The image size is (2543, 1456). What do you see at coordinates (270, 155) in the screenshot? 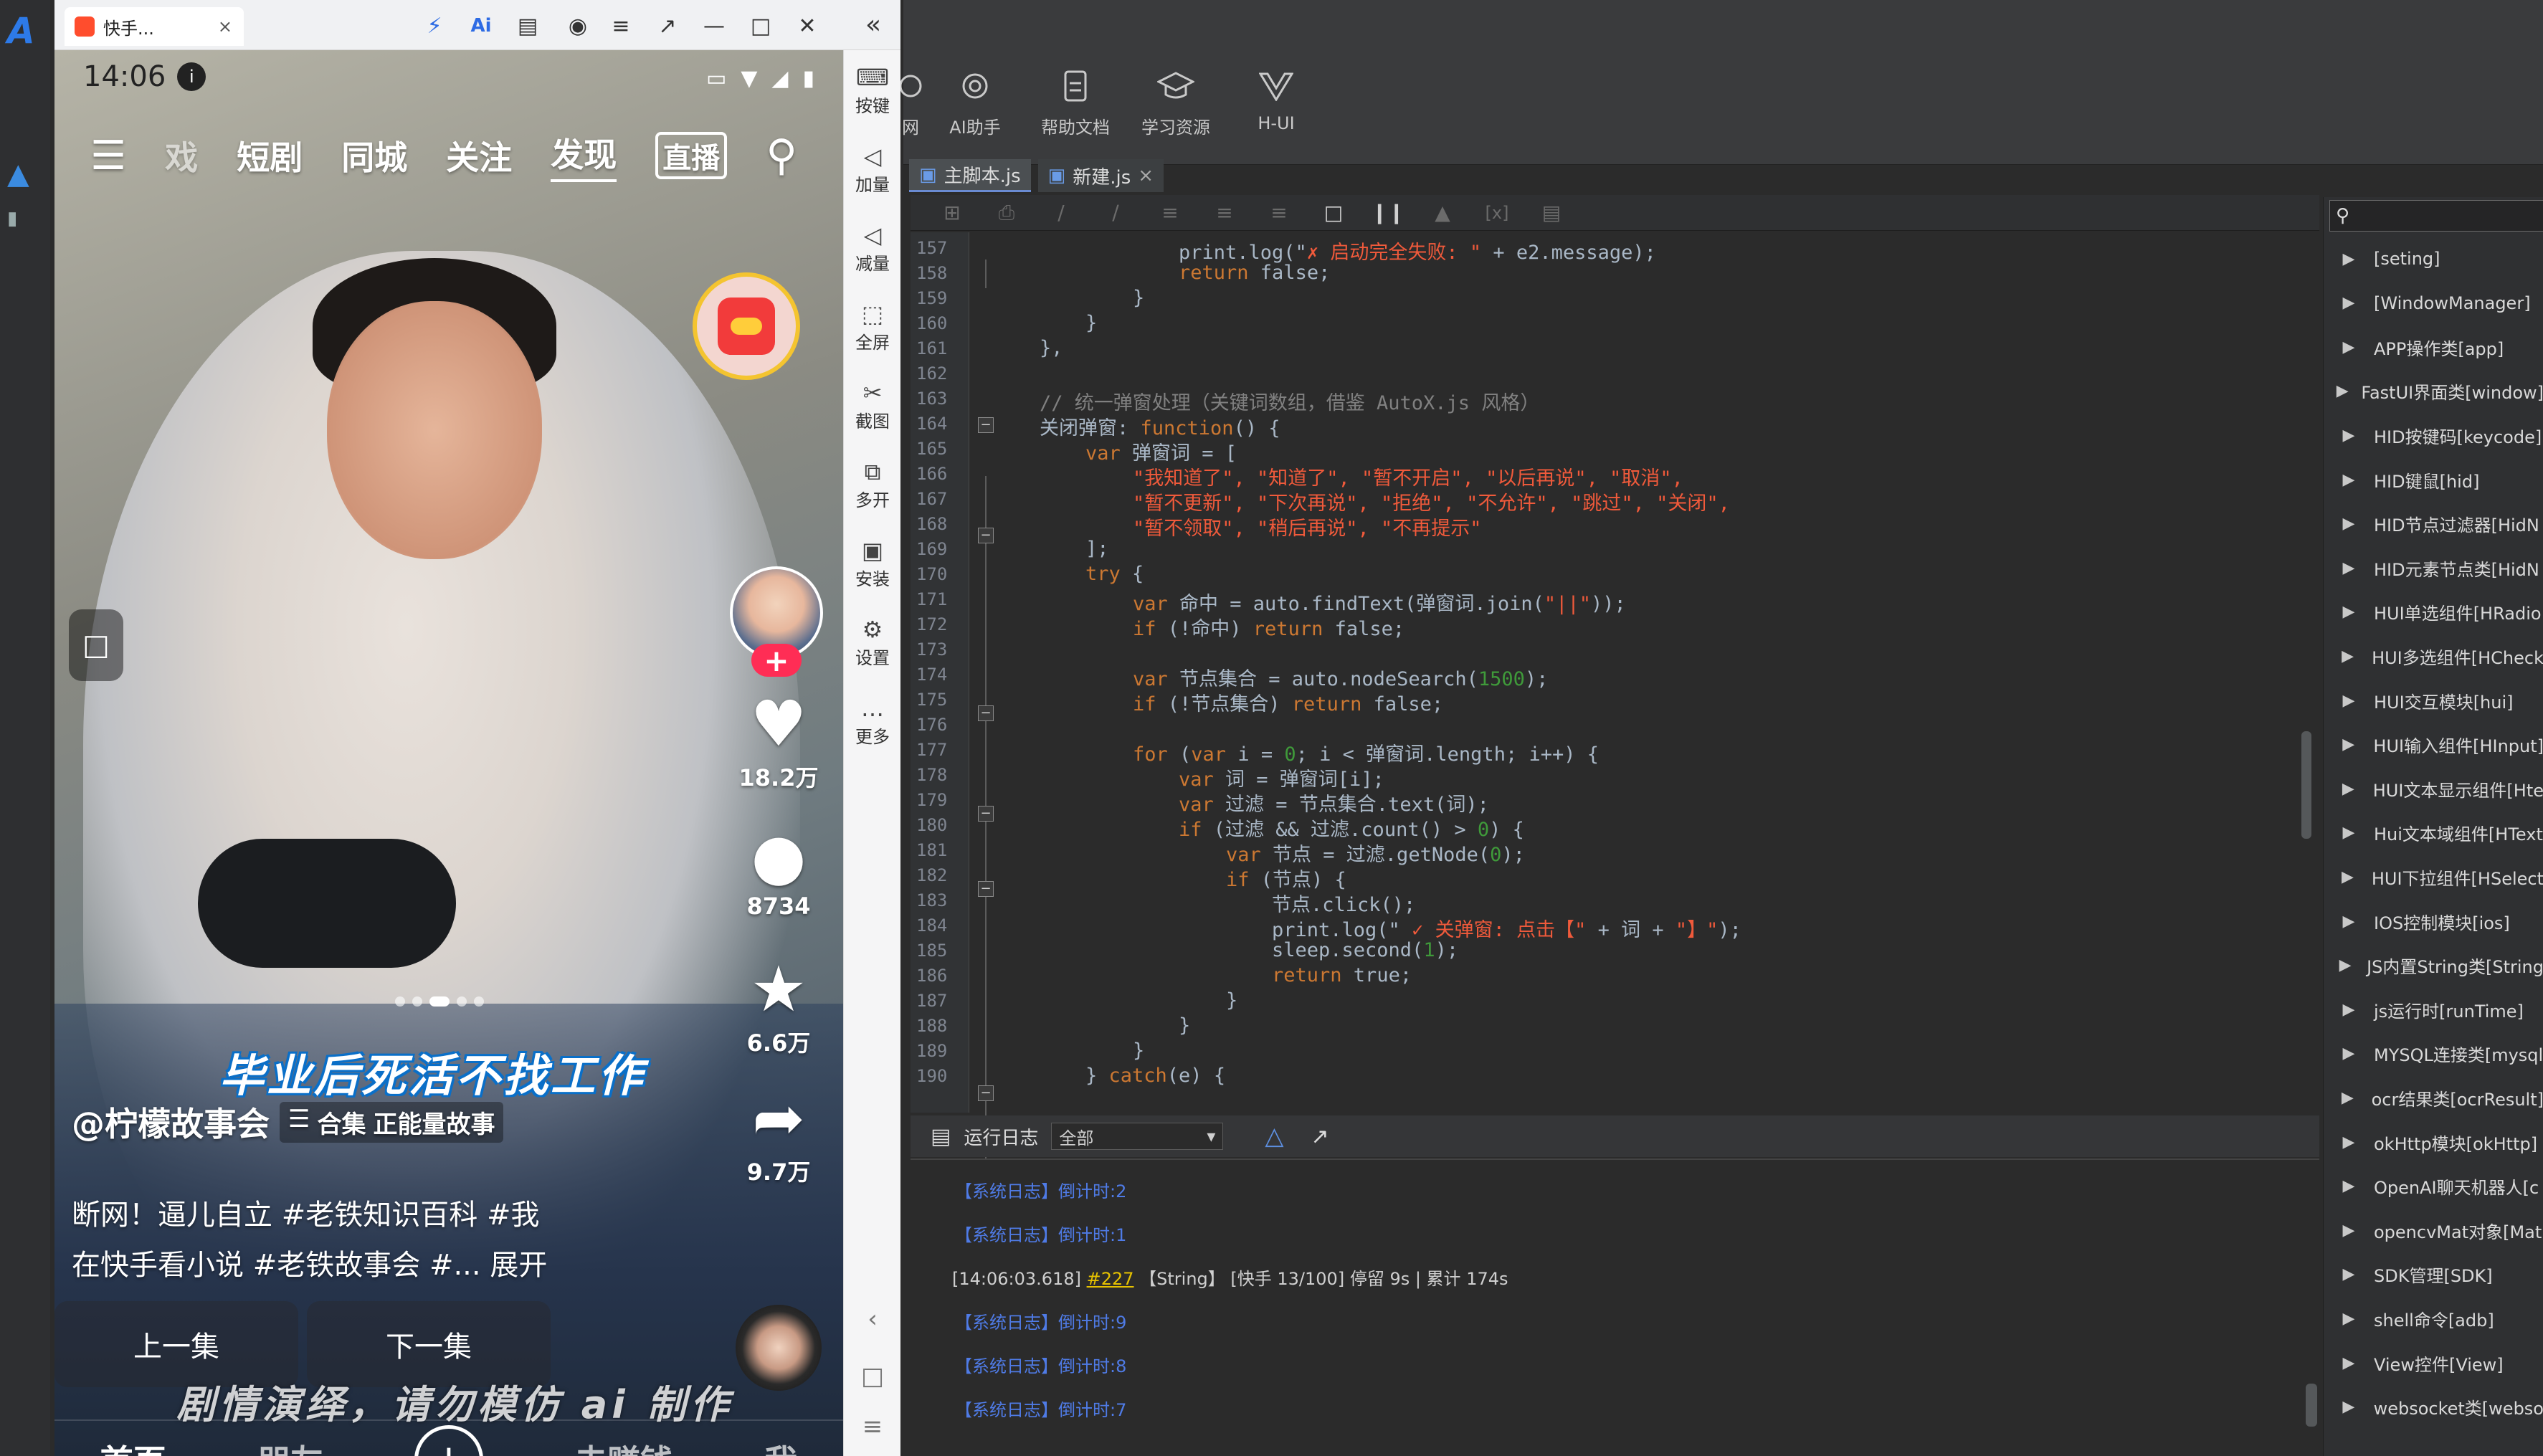
I see `tab-short-drama: 短剧` at bounding box center [270, 155].